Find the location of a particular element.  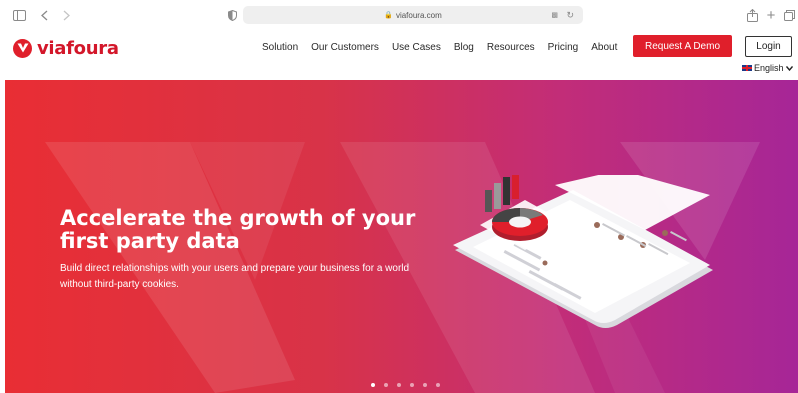

share-icon is located at coordinates (752, 15).